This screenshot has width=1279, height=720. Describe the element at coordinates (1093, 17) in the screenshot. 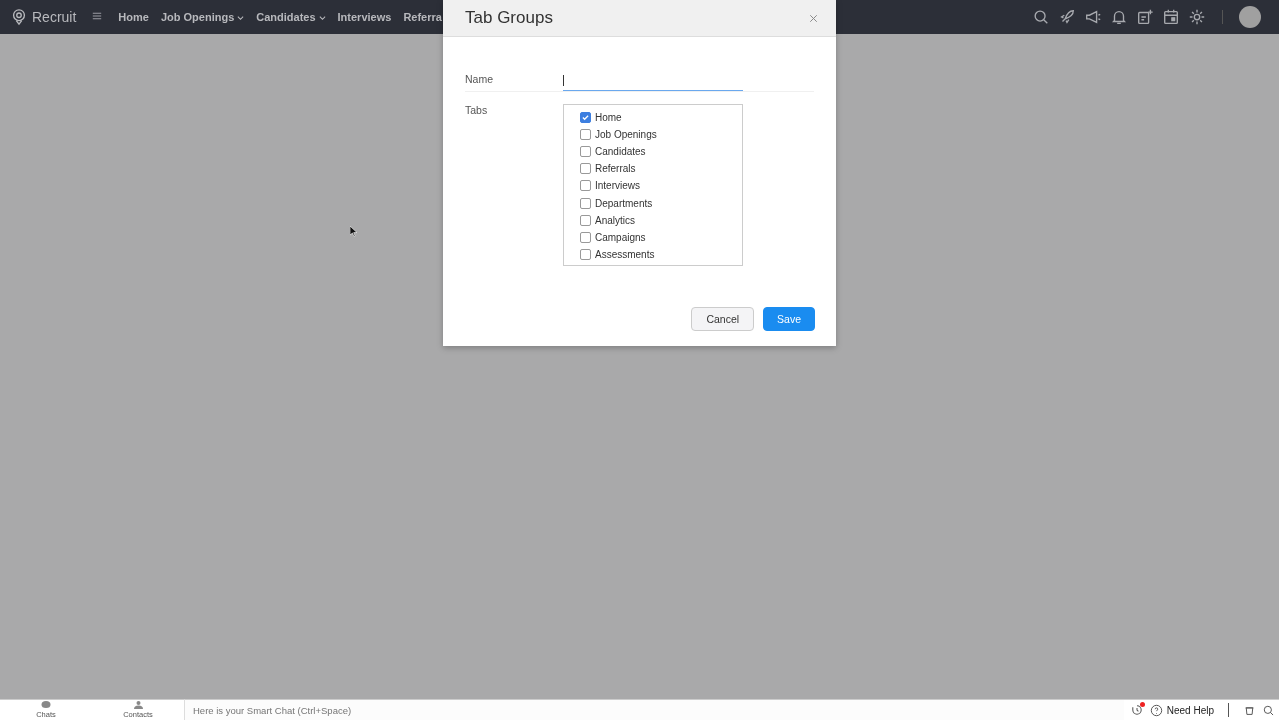

I see `megaphone-icon` at that location.